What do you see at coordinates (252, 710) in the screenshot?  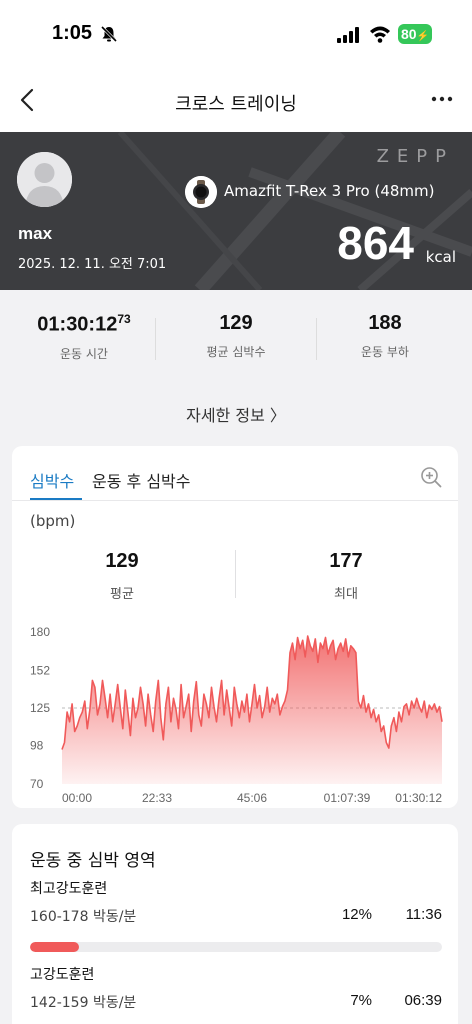 I see `hr-area` at bounding box center [252, 710].